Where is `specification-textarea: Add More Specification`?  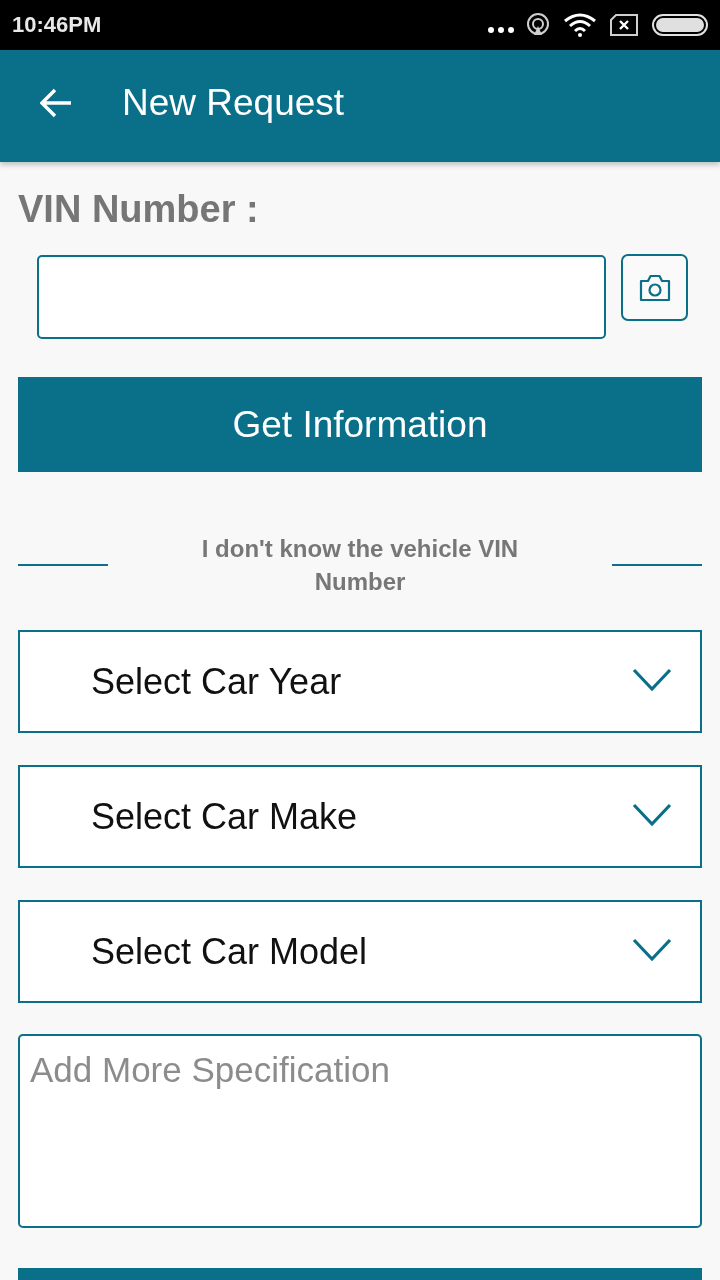
specification-textarea: Add More Specification is located at coordinates (360, 1131).